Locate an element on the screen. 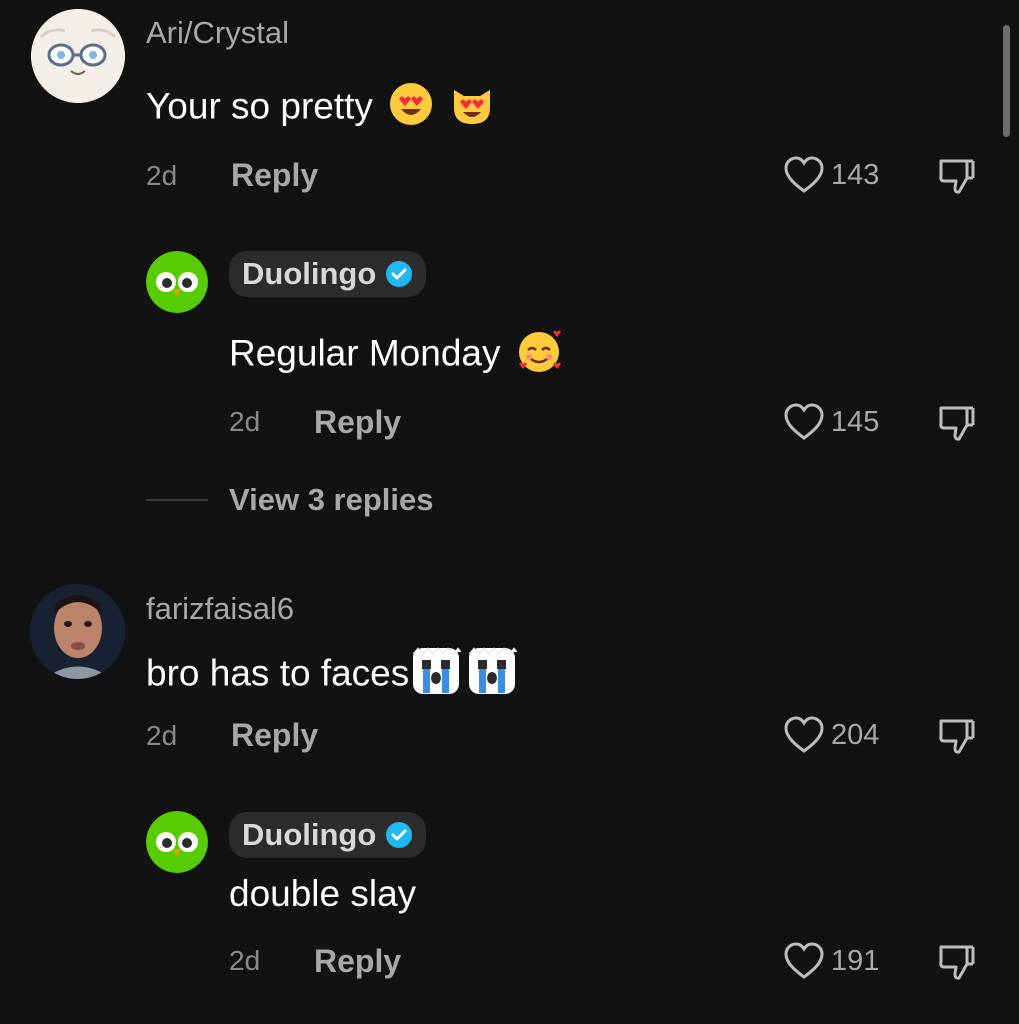  like-count: 145 is located at coordinates (855, 421).